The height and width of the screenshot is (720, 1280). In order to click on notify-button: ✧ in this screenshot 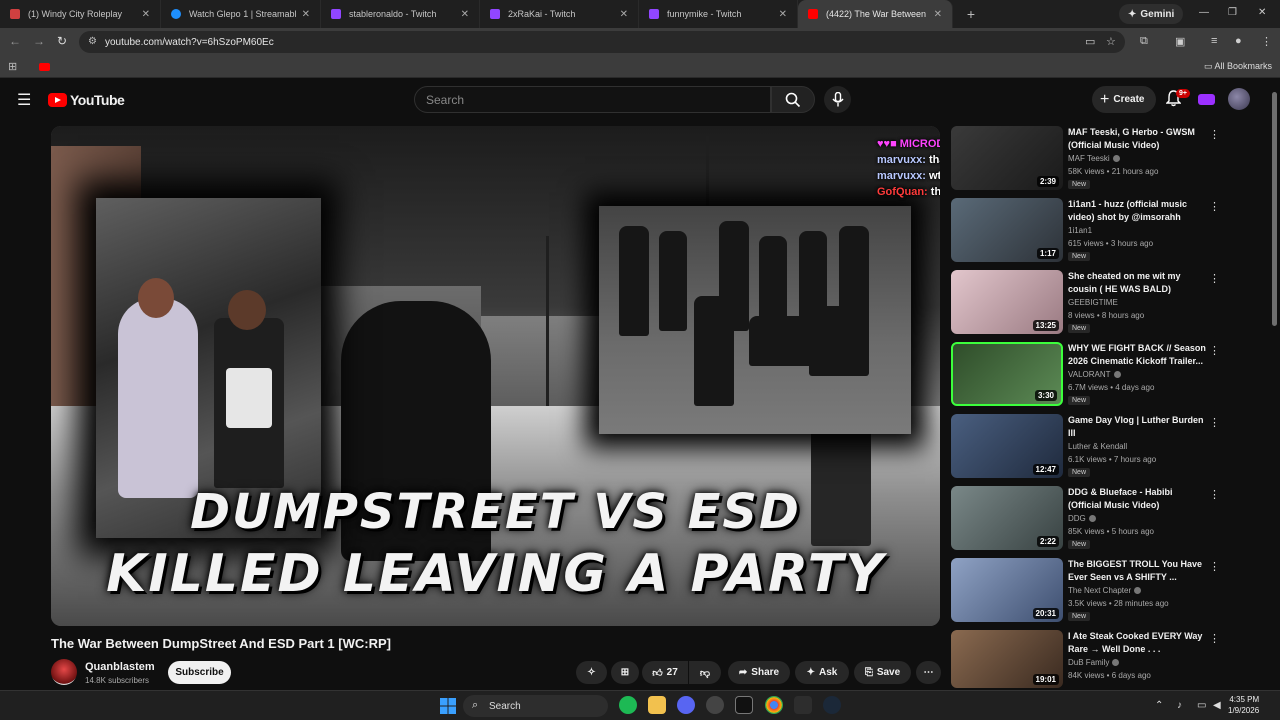, I will do `click(591, 672)`.